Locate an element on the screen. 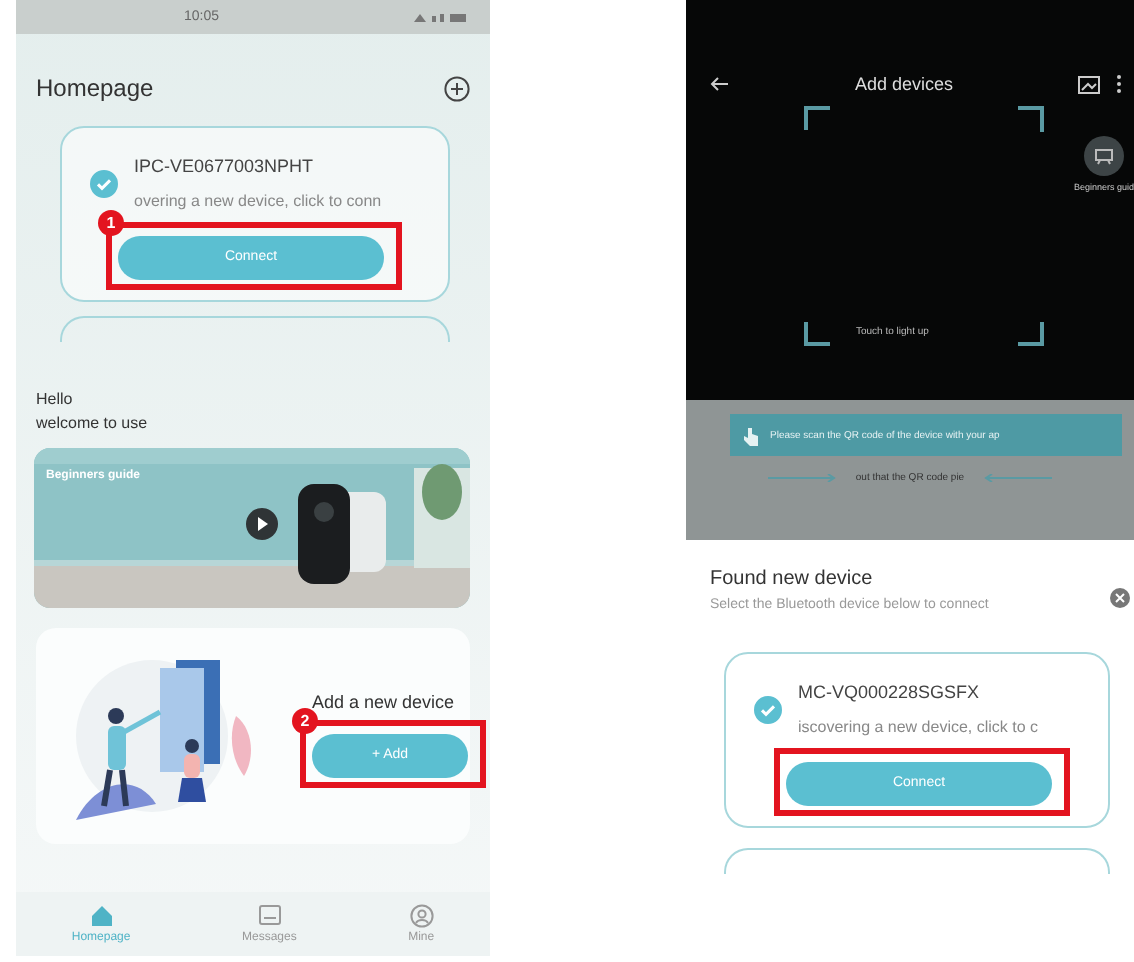  back-icon is located at coordinates (720, 84).